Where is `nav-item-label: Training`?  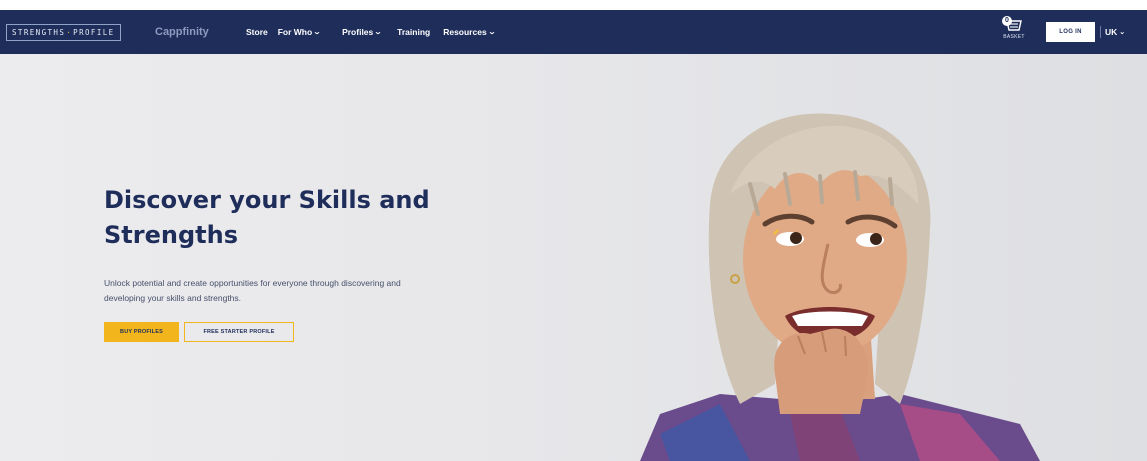
nav-item-label: Training is located at coordinates (414, 32).